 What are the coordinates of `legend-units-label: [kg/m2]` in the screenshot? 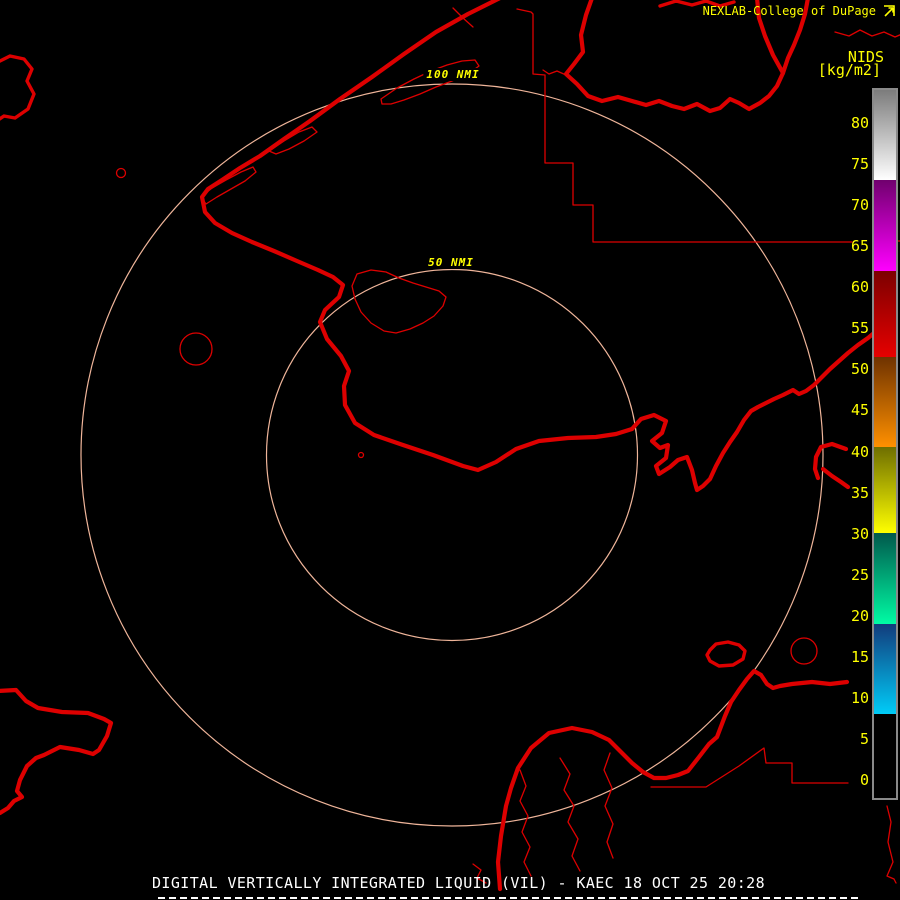 It's located at (849, 70).